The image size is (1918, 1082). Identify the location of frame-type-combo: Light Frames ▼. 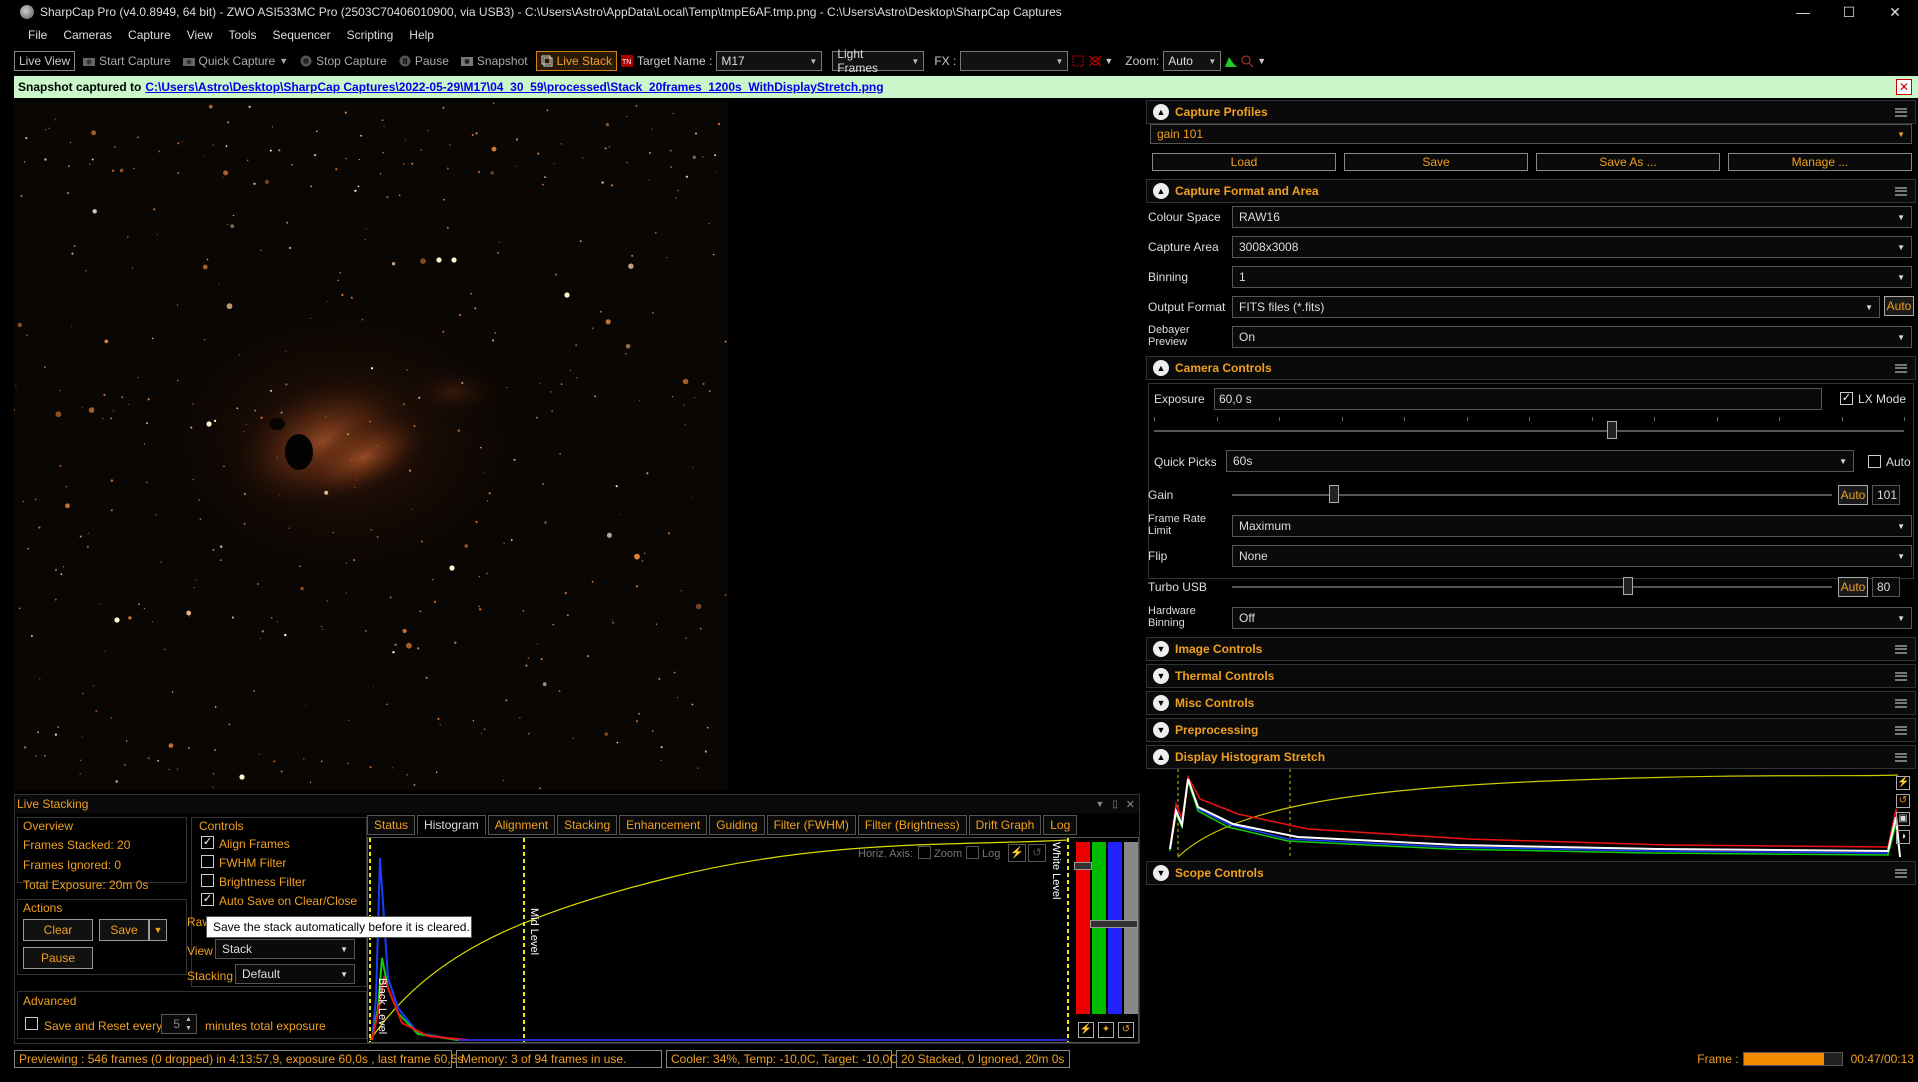
(878, 61).